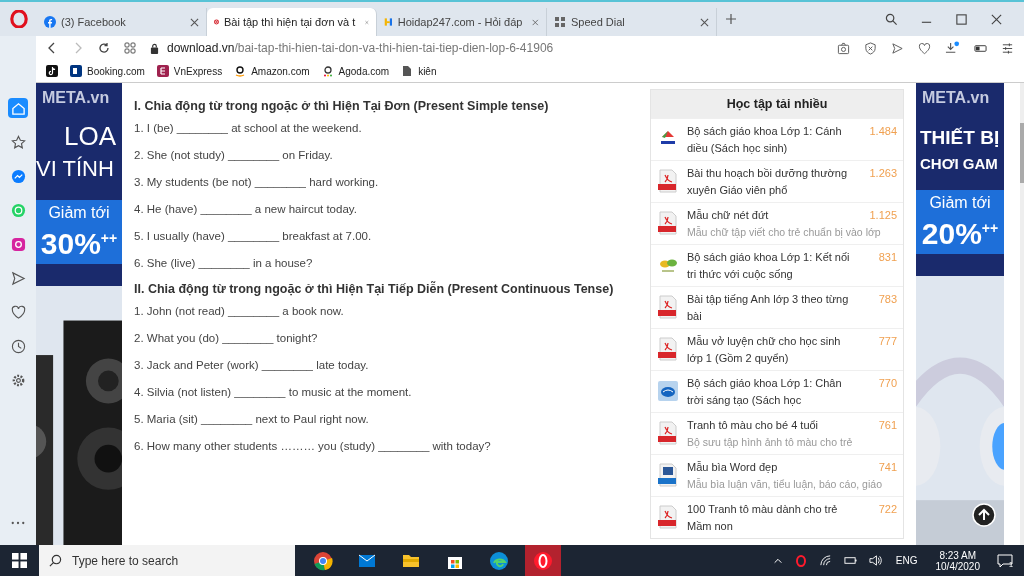  I want to click on clock: 8:23 AM 10/4/2020, so click(957, 560).